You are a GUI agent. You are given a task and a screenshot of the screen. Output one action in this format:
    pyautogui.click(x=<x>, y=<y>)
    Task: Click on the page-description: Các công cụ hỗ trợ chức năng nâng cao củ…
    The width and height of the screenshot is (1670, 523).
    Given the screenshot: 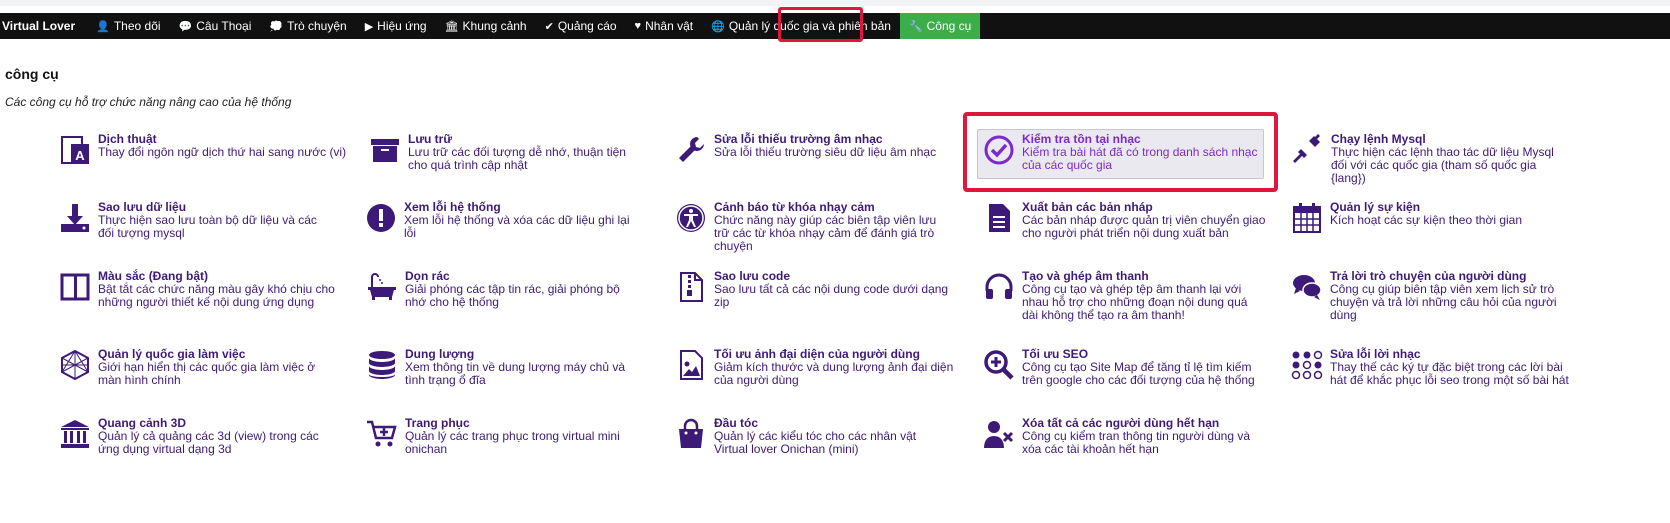 What is the action you would take?
    pyautogui.click(x=148, y=102)
    